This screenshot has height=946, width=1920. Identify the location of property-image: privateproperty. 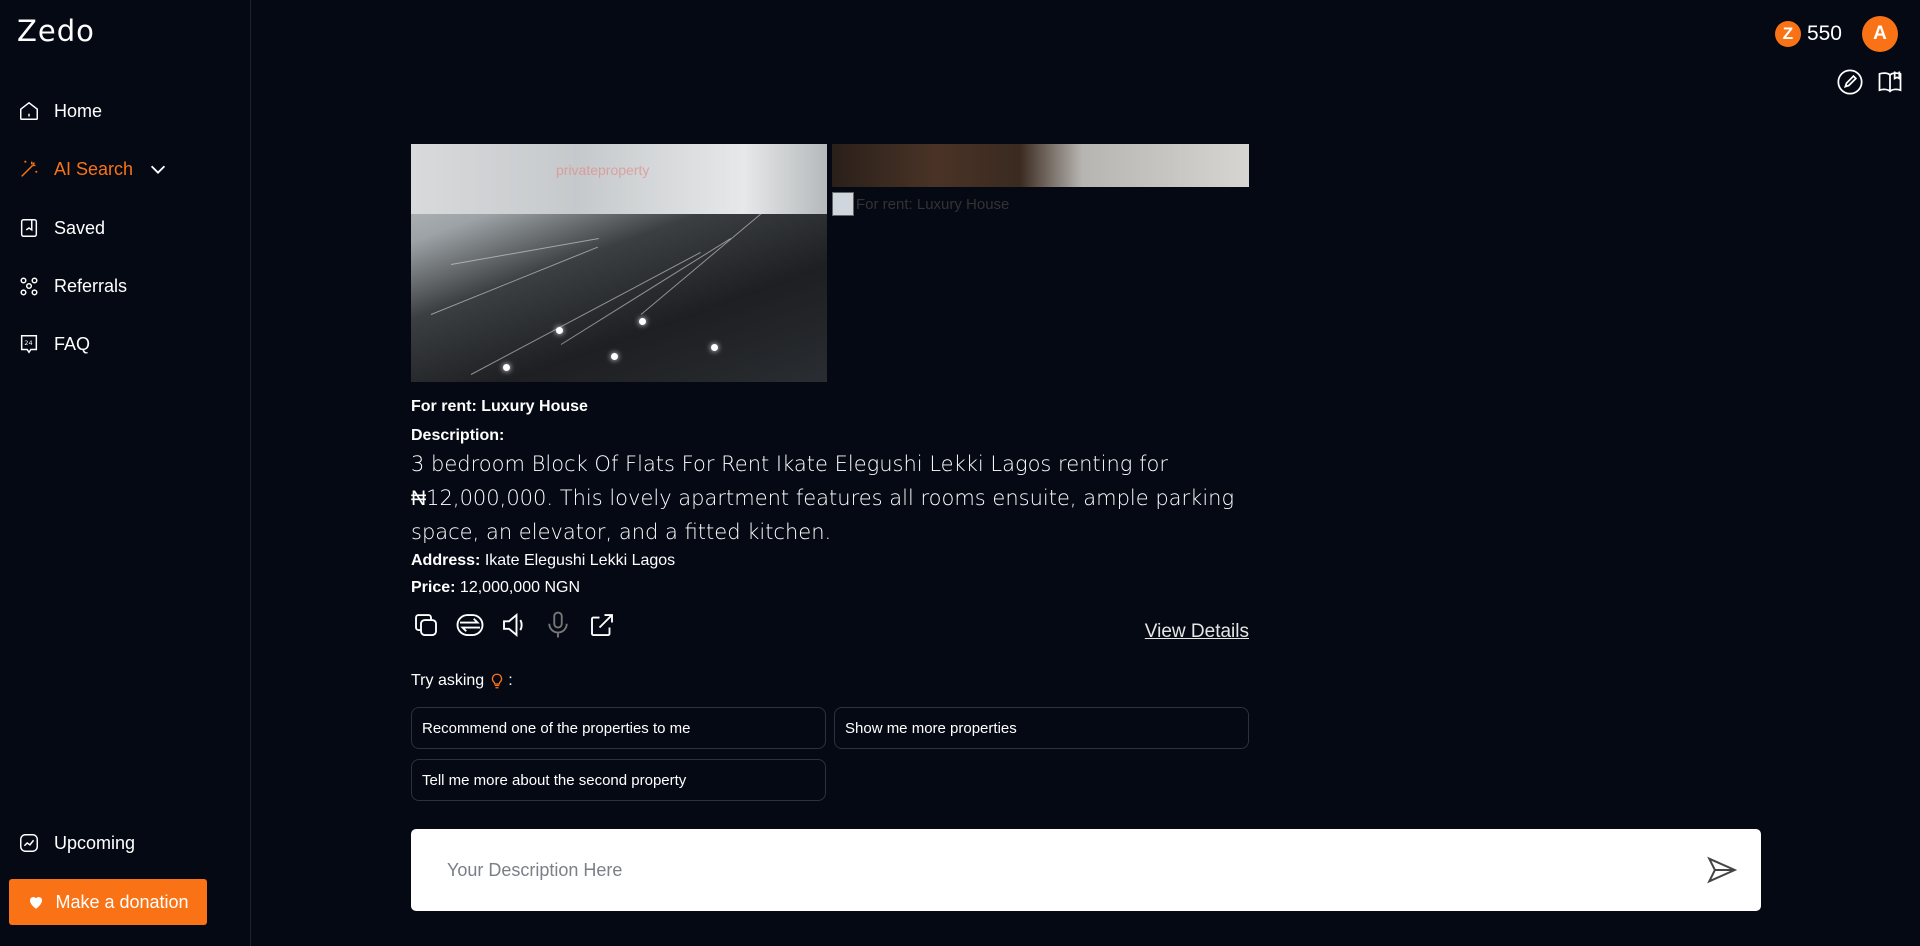
(619, 263).